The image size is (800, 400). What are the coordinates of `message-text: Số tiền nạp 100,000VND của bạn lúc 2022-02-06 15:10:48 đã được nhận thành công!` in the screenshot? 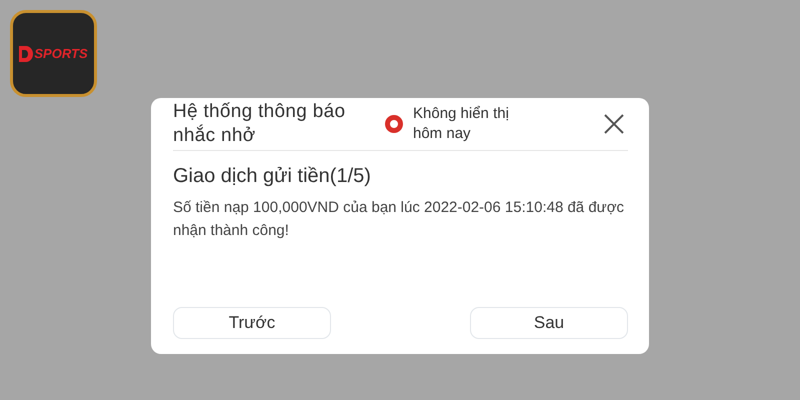 It's located at (399, 219).